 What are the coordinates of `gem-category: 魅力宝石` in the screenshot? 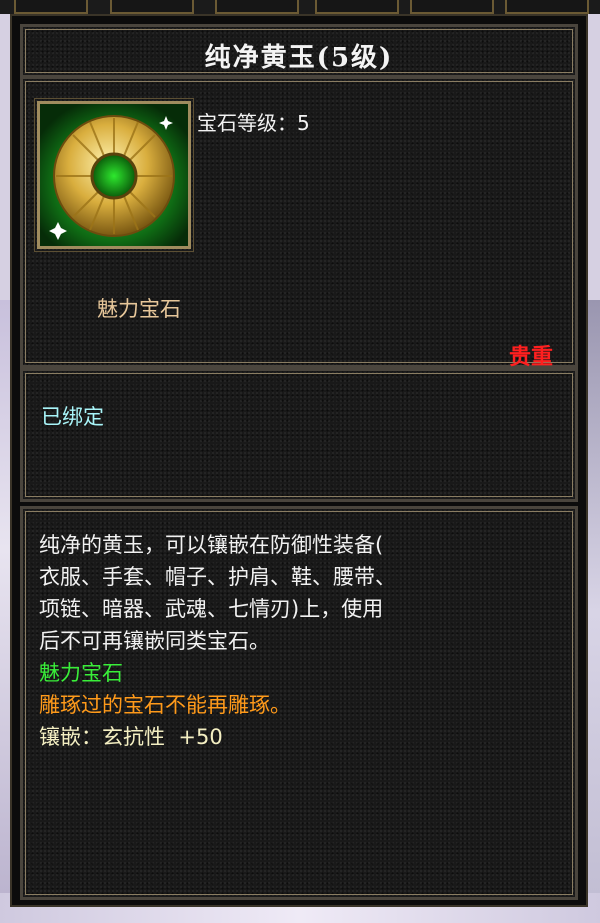 It's located at (139, 309).